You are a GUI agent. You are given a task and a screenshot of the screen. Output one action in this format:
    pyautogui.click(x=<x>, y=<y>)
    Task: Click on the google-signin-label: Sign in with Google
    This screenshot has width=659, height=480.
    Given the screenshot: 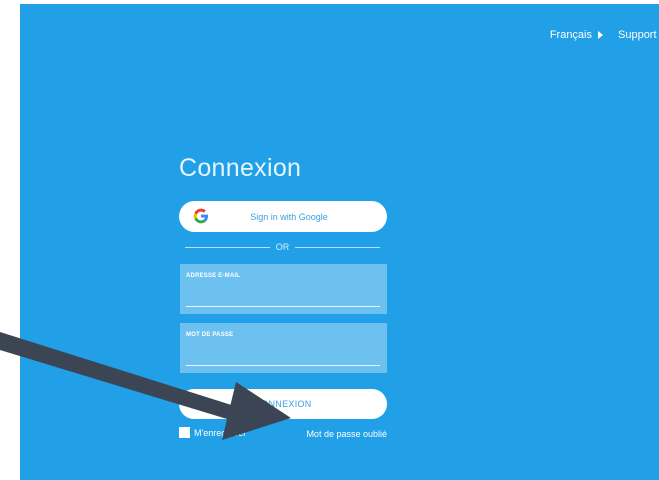 What is the action you would take?
    pyautogui.click(x=289, y=216)
    